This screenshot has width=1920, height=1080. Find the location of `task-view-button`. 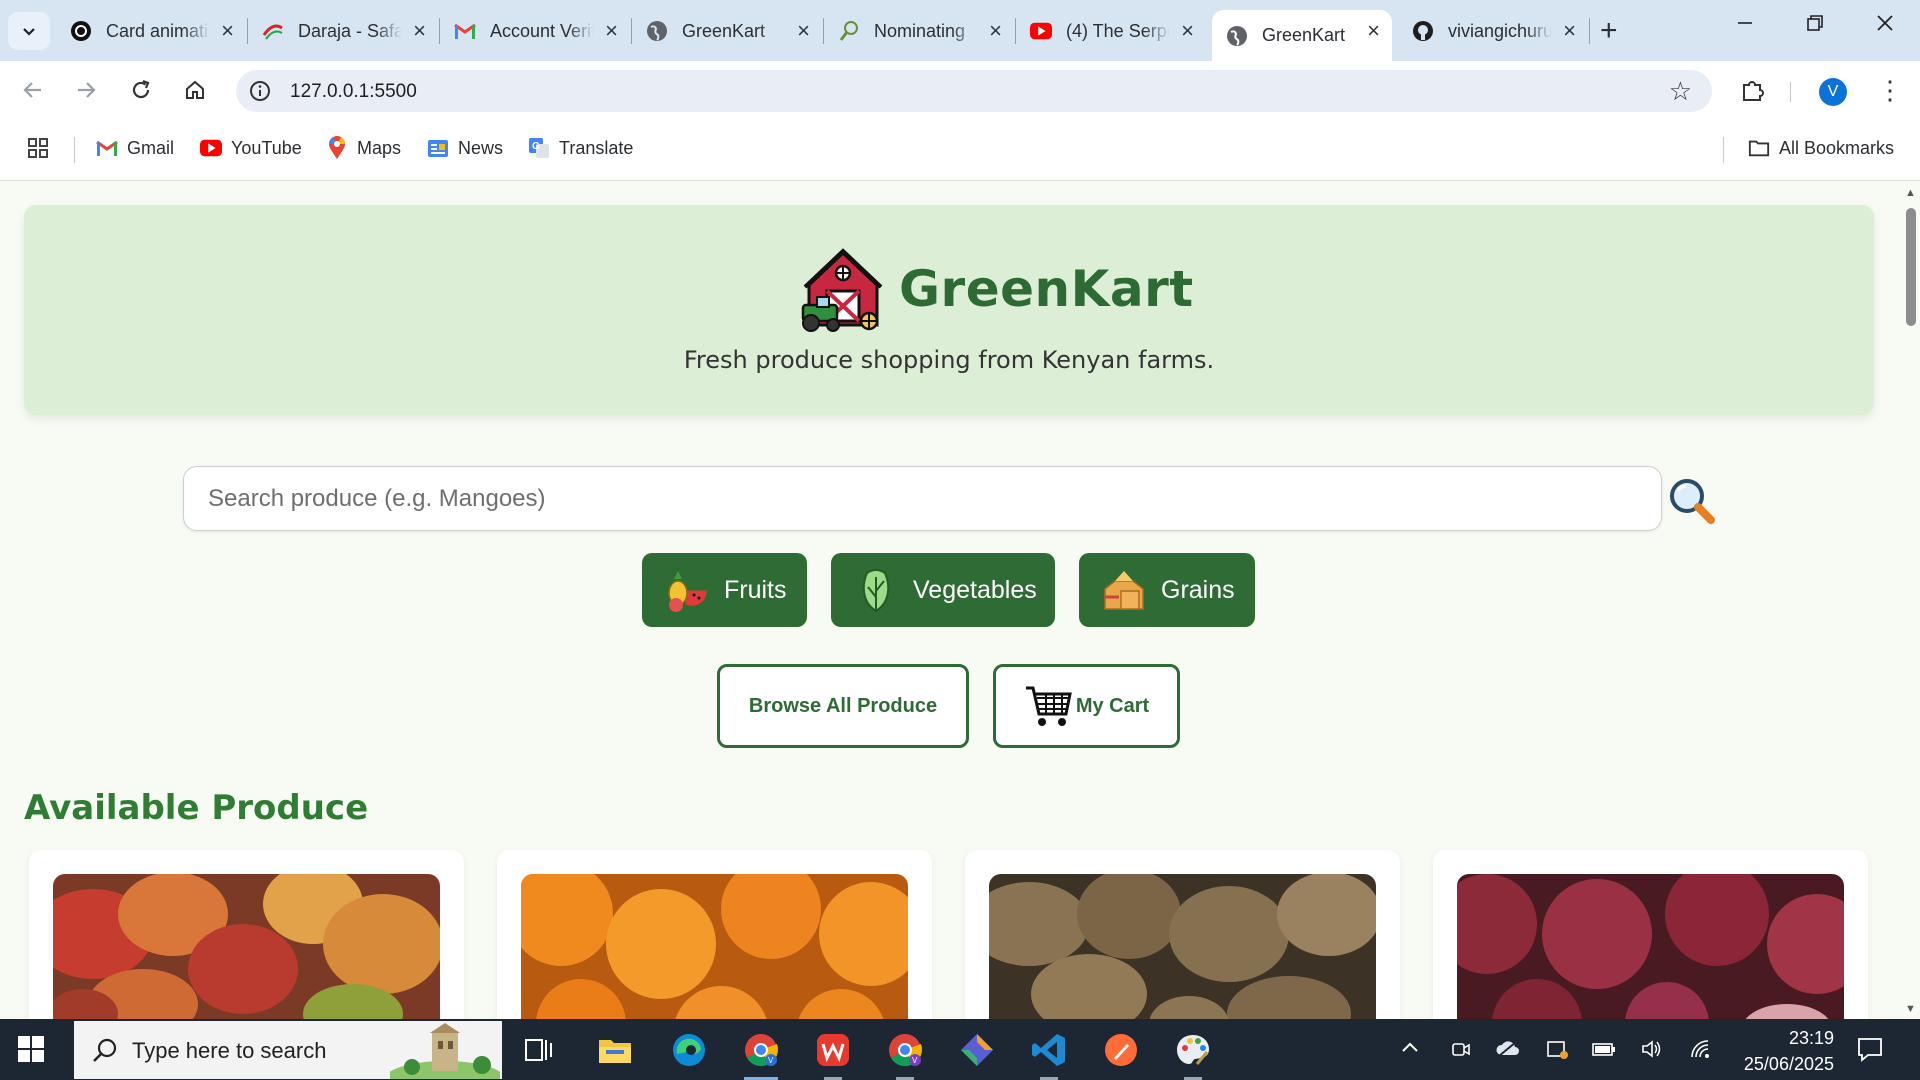

task-view-button is located at coordinates (539, 1050).